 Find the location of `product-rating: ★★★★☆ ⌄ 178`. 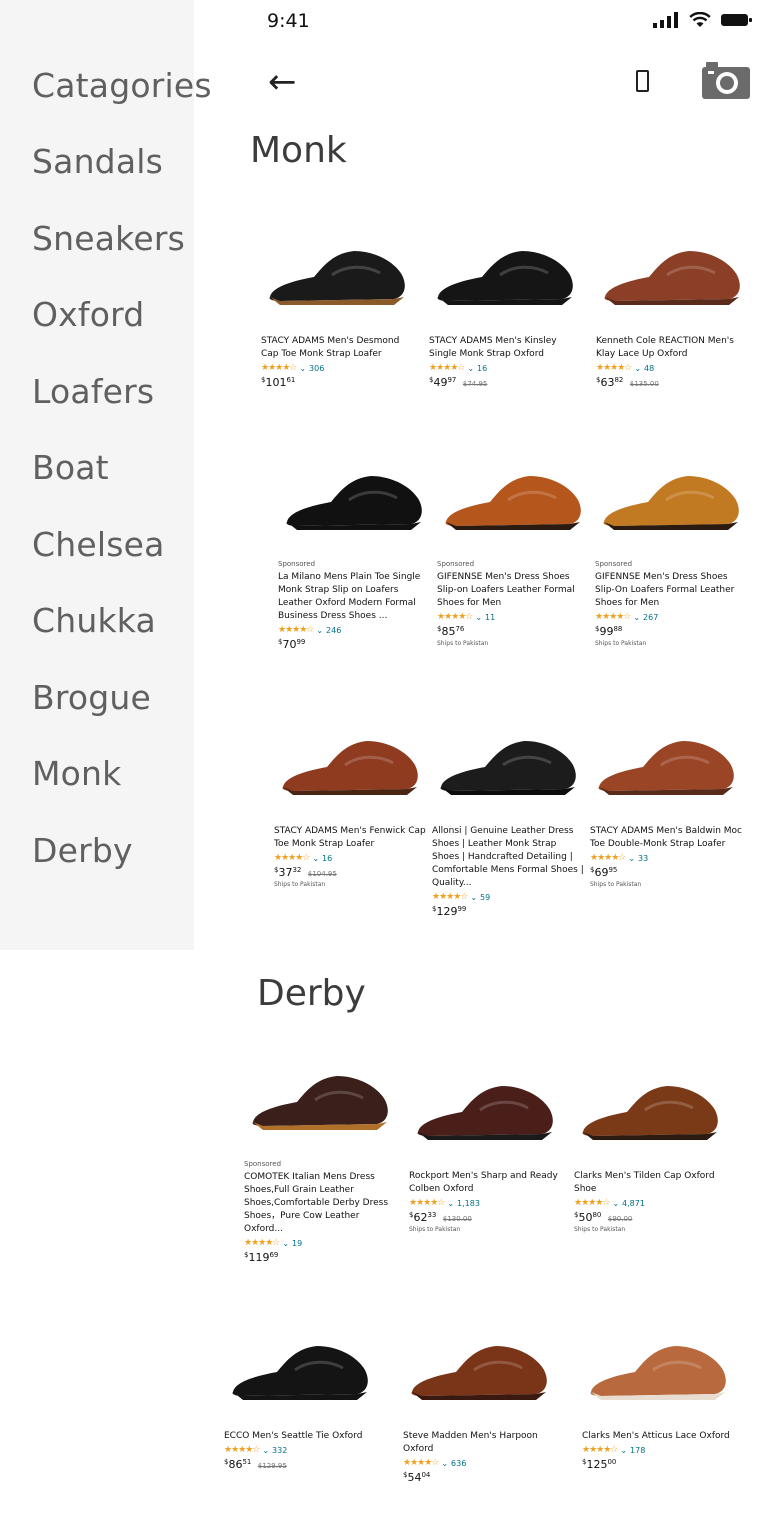

product-rating: ★★★★☆ ⌄ 178 is located at coordinates (658, 1450).